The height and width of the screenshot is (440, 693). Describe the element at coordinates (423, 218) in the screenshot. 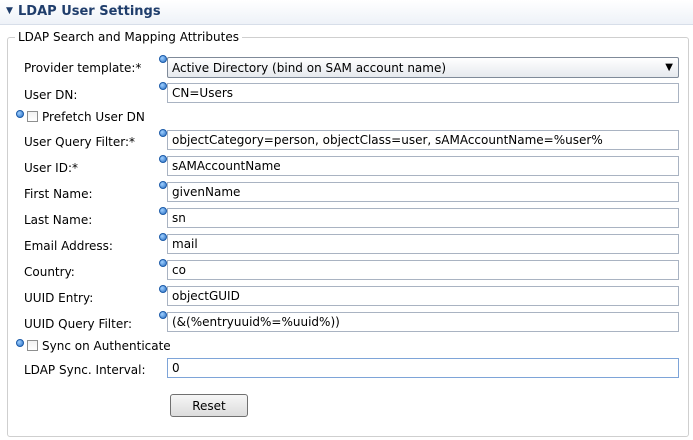

I see `last-name-input` at that location.